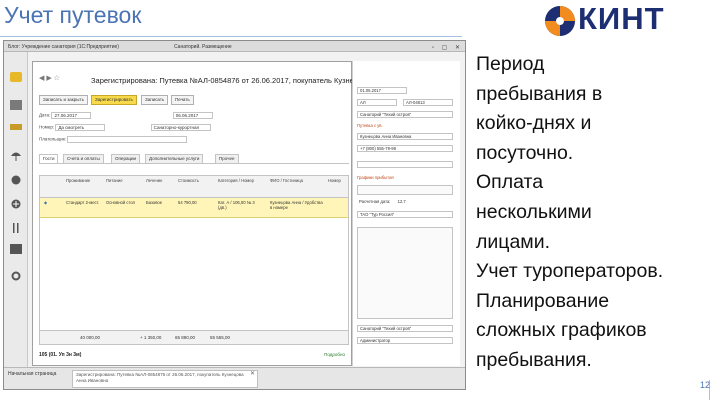 The width and height of the screenshot is (720, 405). Describe the element at coordinates (560, 21) in the screenshot. I see `logo-mark-icon` at that location.